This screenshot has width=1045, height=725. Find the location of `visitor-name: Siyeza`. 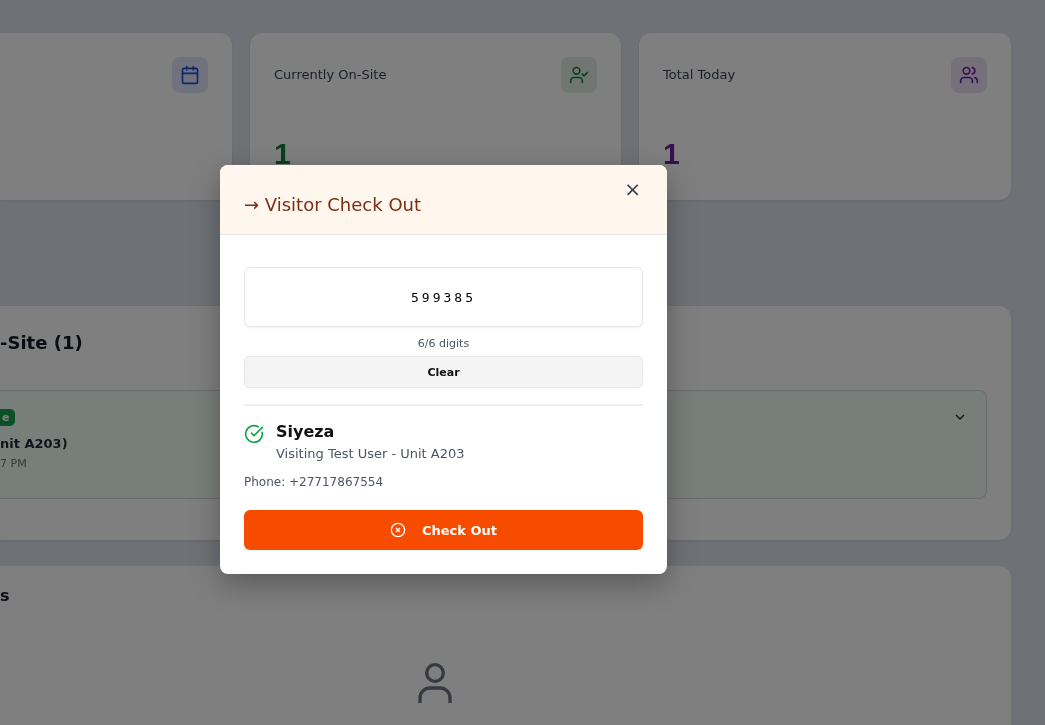

visitor-name: Siyeza is located at coordinates (305, 431).